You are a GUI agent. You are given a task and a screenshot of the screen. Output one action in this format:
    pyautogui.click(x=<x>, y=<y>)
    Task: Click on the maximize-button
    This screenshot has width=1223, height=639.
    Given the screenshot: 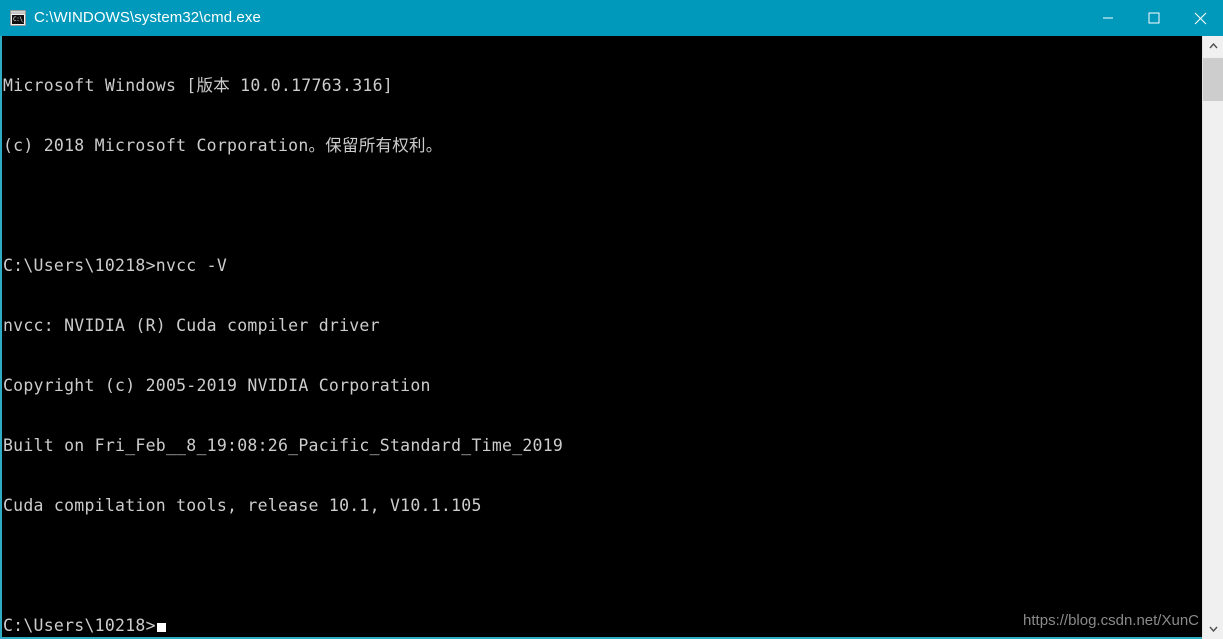 What is the action you would take?
    pyautogui.click(x=1154, y=18)
    